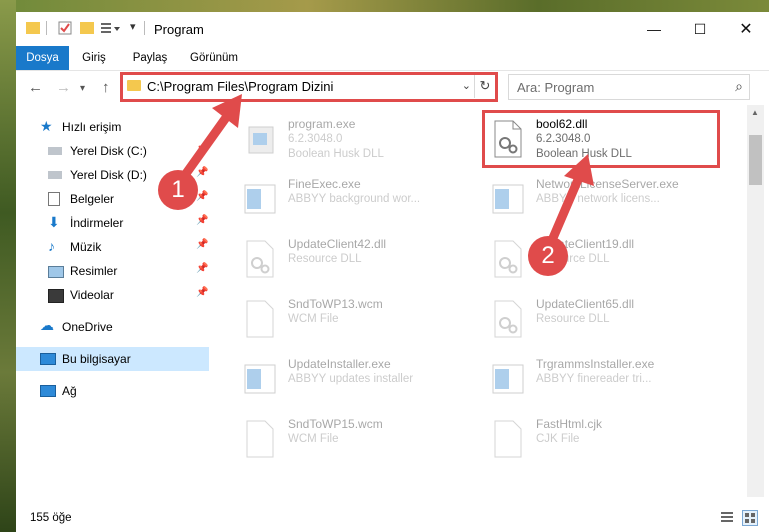 The width and height of the screenshot is (769, 532). I want to click on scroll-up-icon: ▲, so click(755, 112).